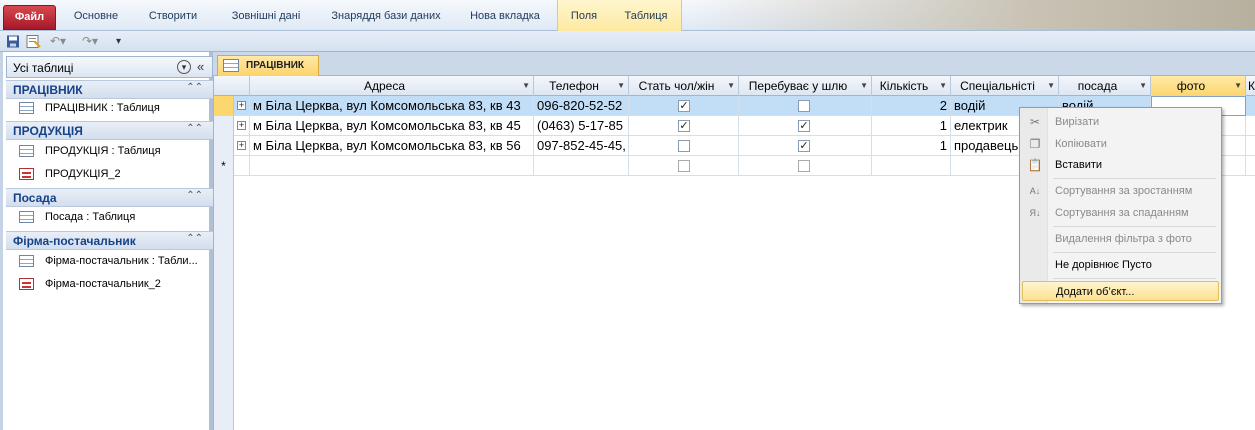  I want to click on tab-create: Створити, so click(173, 15).